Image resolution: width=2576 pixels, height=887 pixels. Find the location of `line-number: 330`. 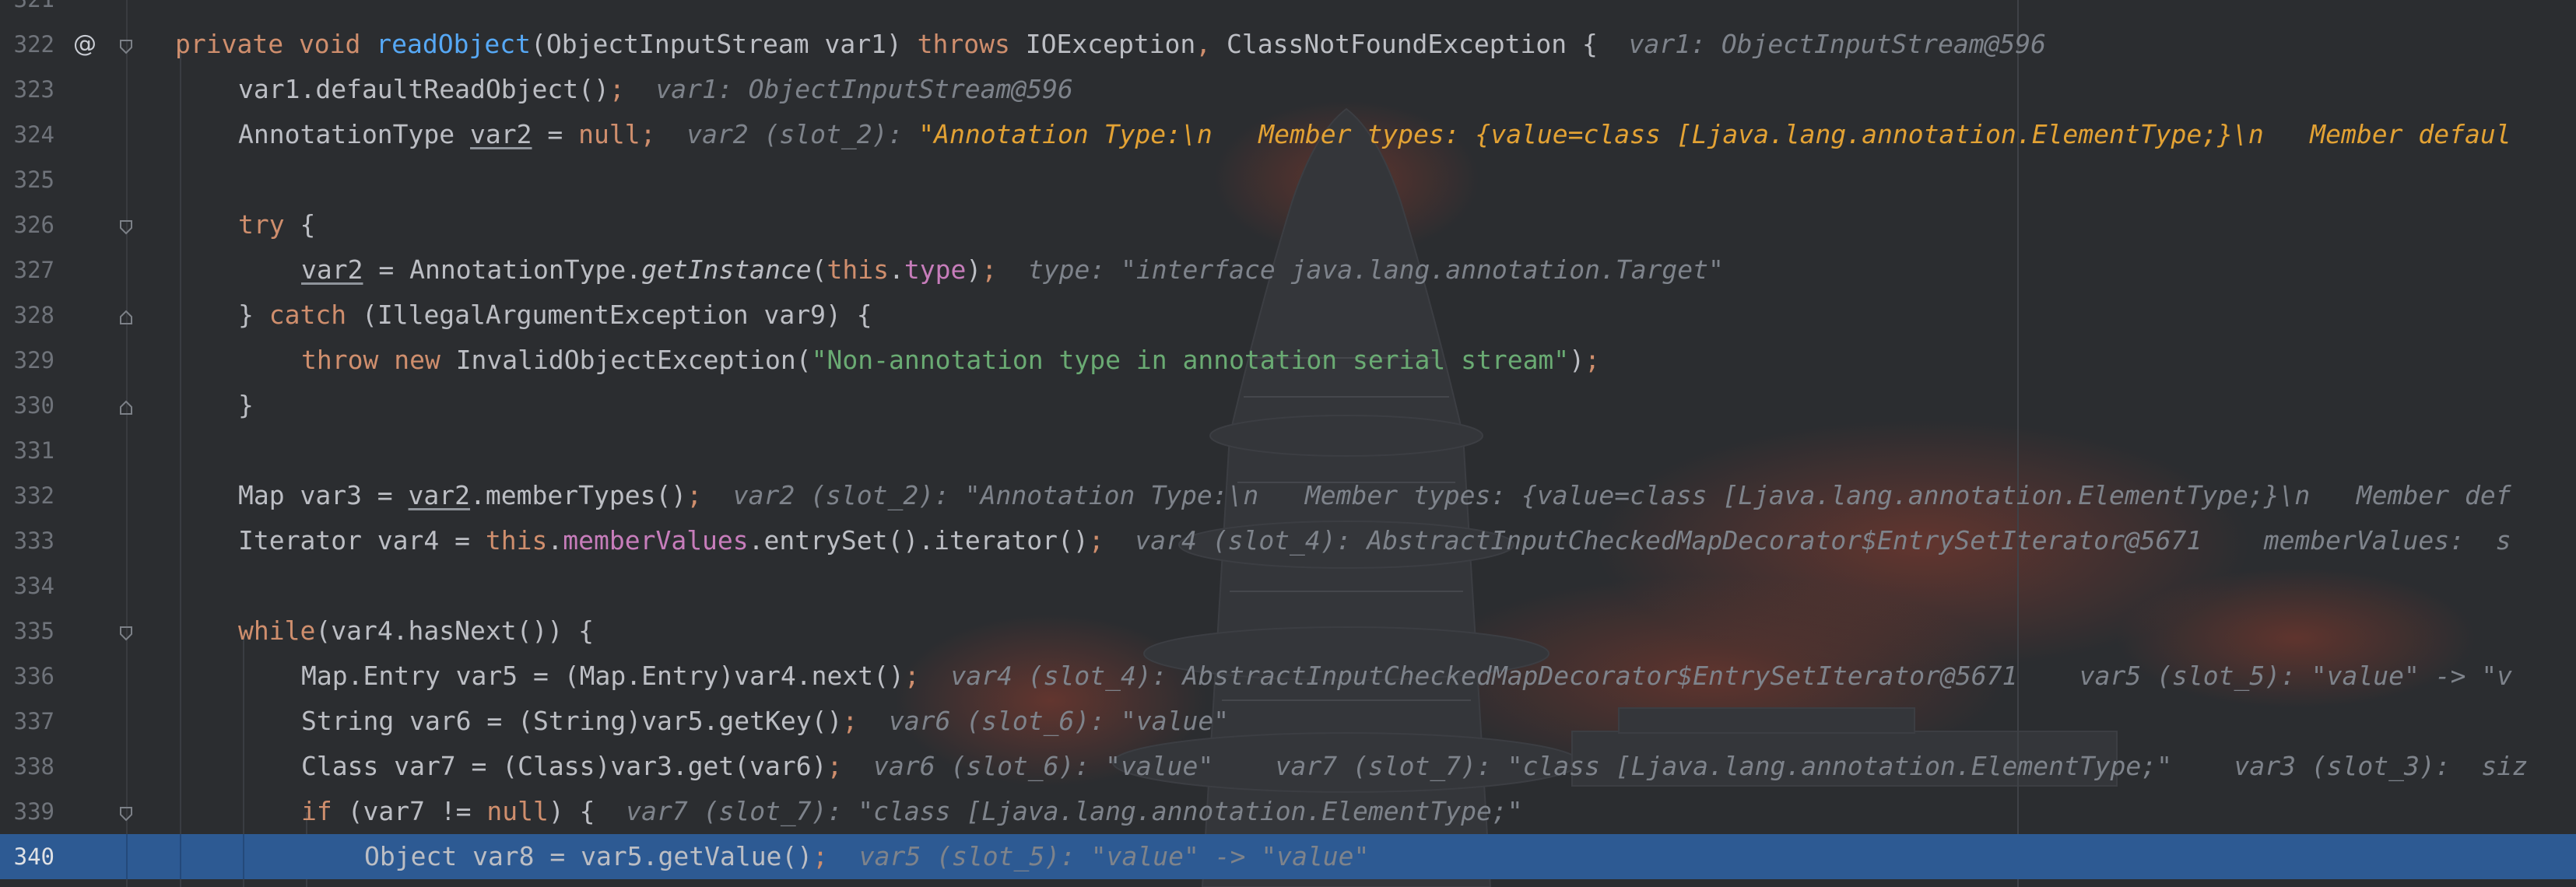

line-number: 330 is located at coordinates (27, 405).